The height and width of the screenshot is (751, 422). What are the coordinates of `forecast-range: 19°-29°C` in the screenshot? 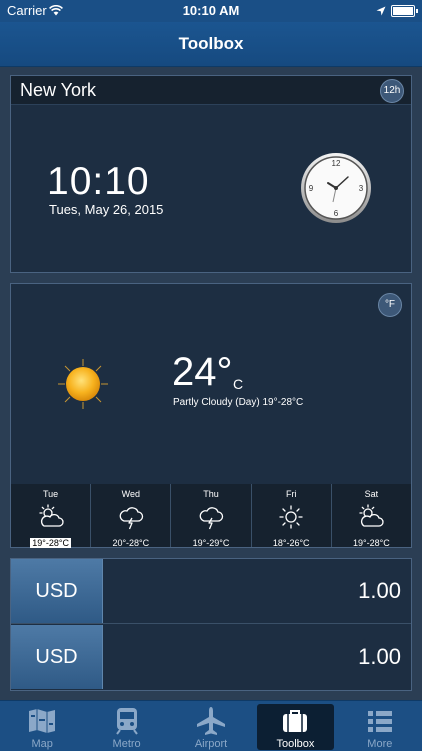 It's located at (211, 543).